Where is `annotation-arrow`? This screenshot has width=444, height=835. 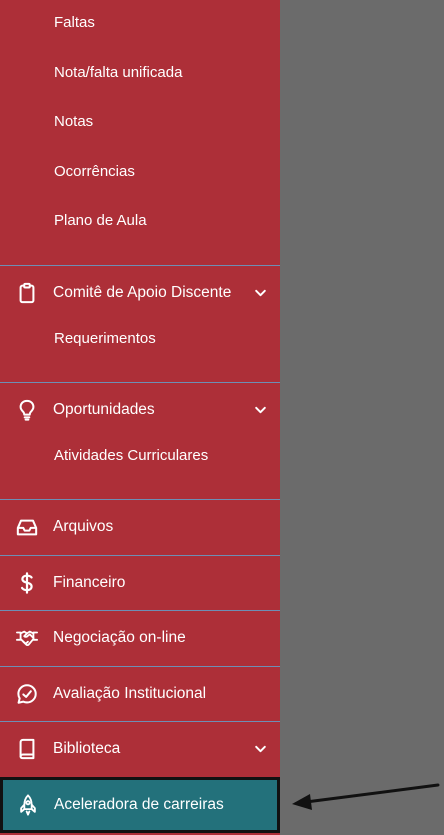 annotation-arrow is located at coordinates (366, 796).